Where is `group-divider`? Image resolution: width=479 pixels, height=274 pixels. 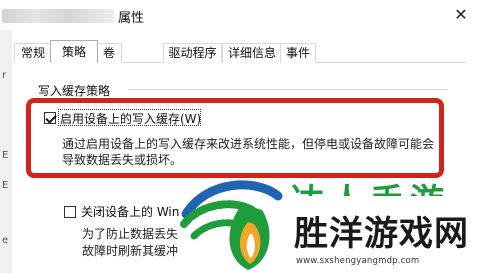
group-divider is located at coordinates (288, 89).